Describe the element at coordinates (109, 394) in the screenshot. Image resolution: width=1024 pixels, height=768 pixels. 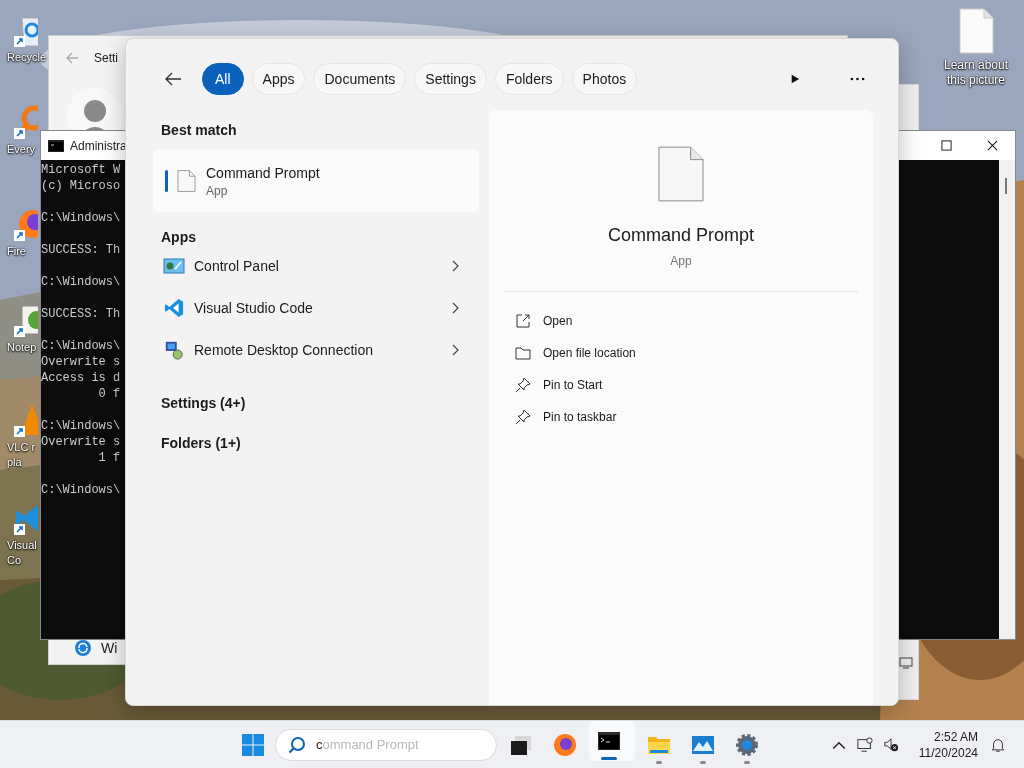
I see `console-line: 0 f` at that location.